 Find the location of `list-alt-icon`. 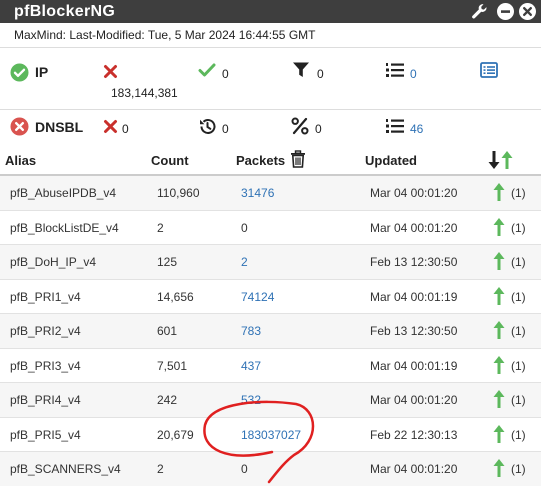

list-alt-icon is located at coordinates (489, 72).